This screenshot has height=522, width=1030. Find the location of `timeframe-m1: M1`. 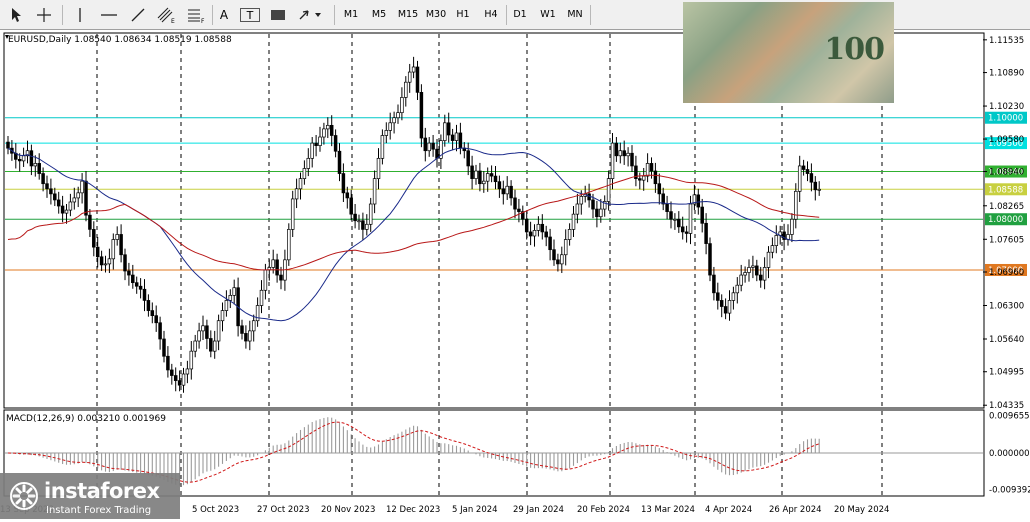

timeframe-m1: M1 is located at coordinates (351, 14).